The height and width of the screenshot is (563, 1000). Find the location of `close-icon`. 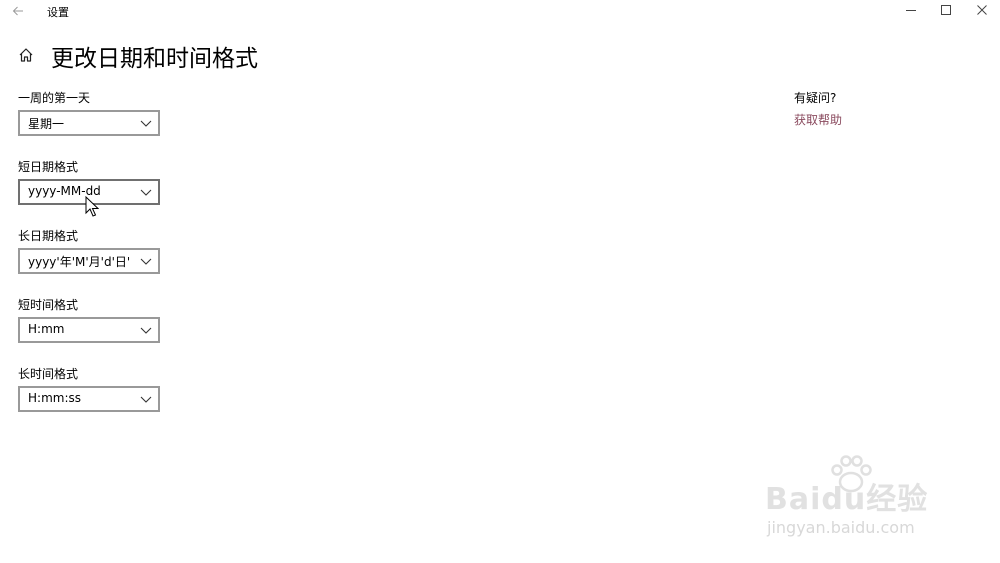

close-icon is located at coordinates (982, 10).